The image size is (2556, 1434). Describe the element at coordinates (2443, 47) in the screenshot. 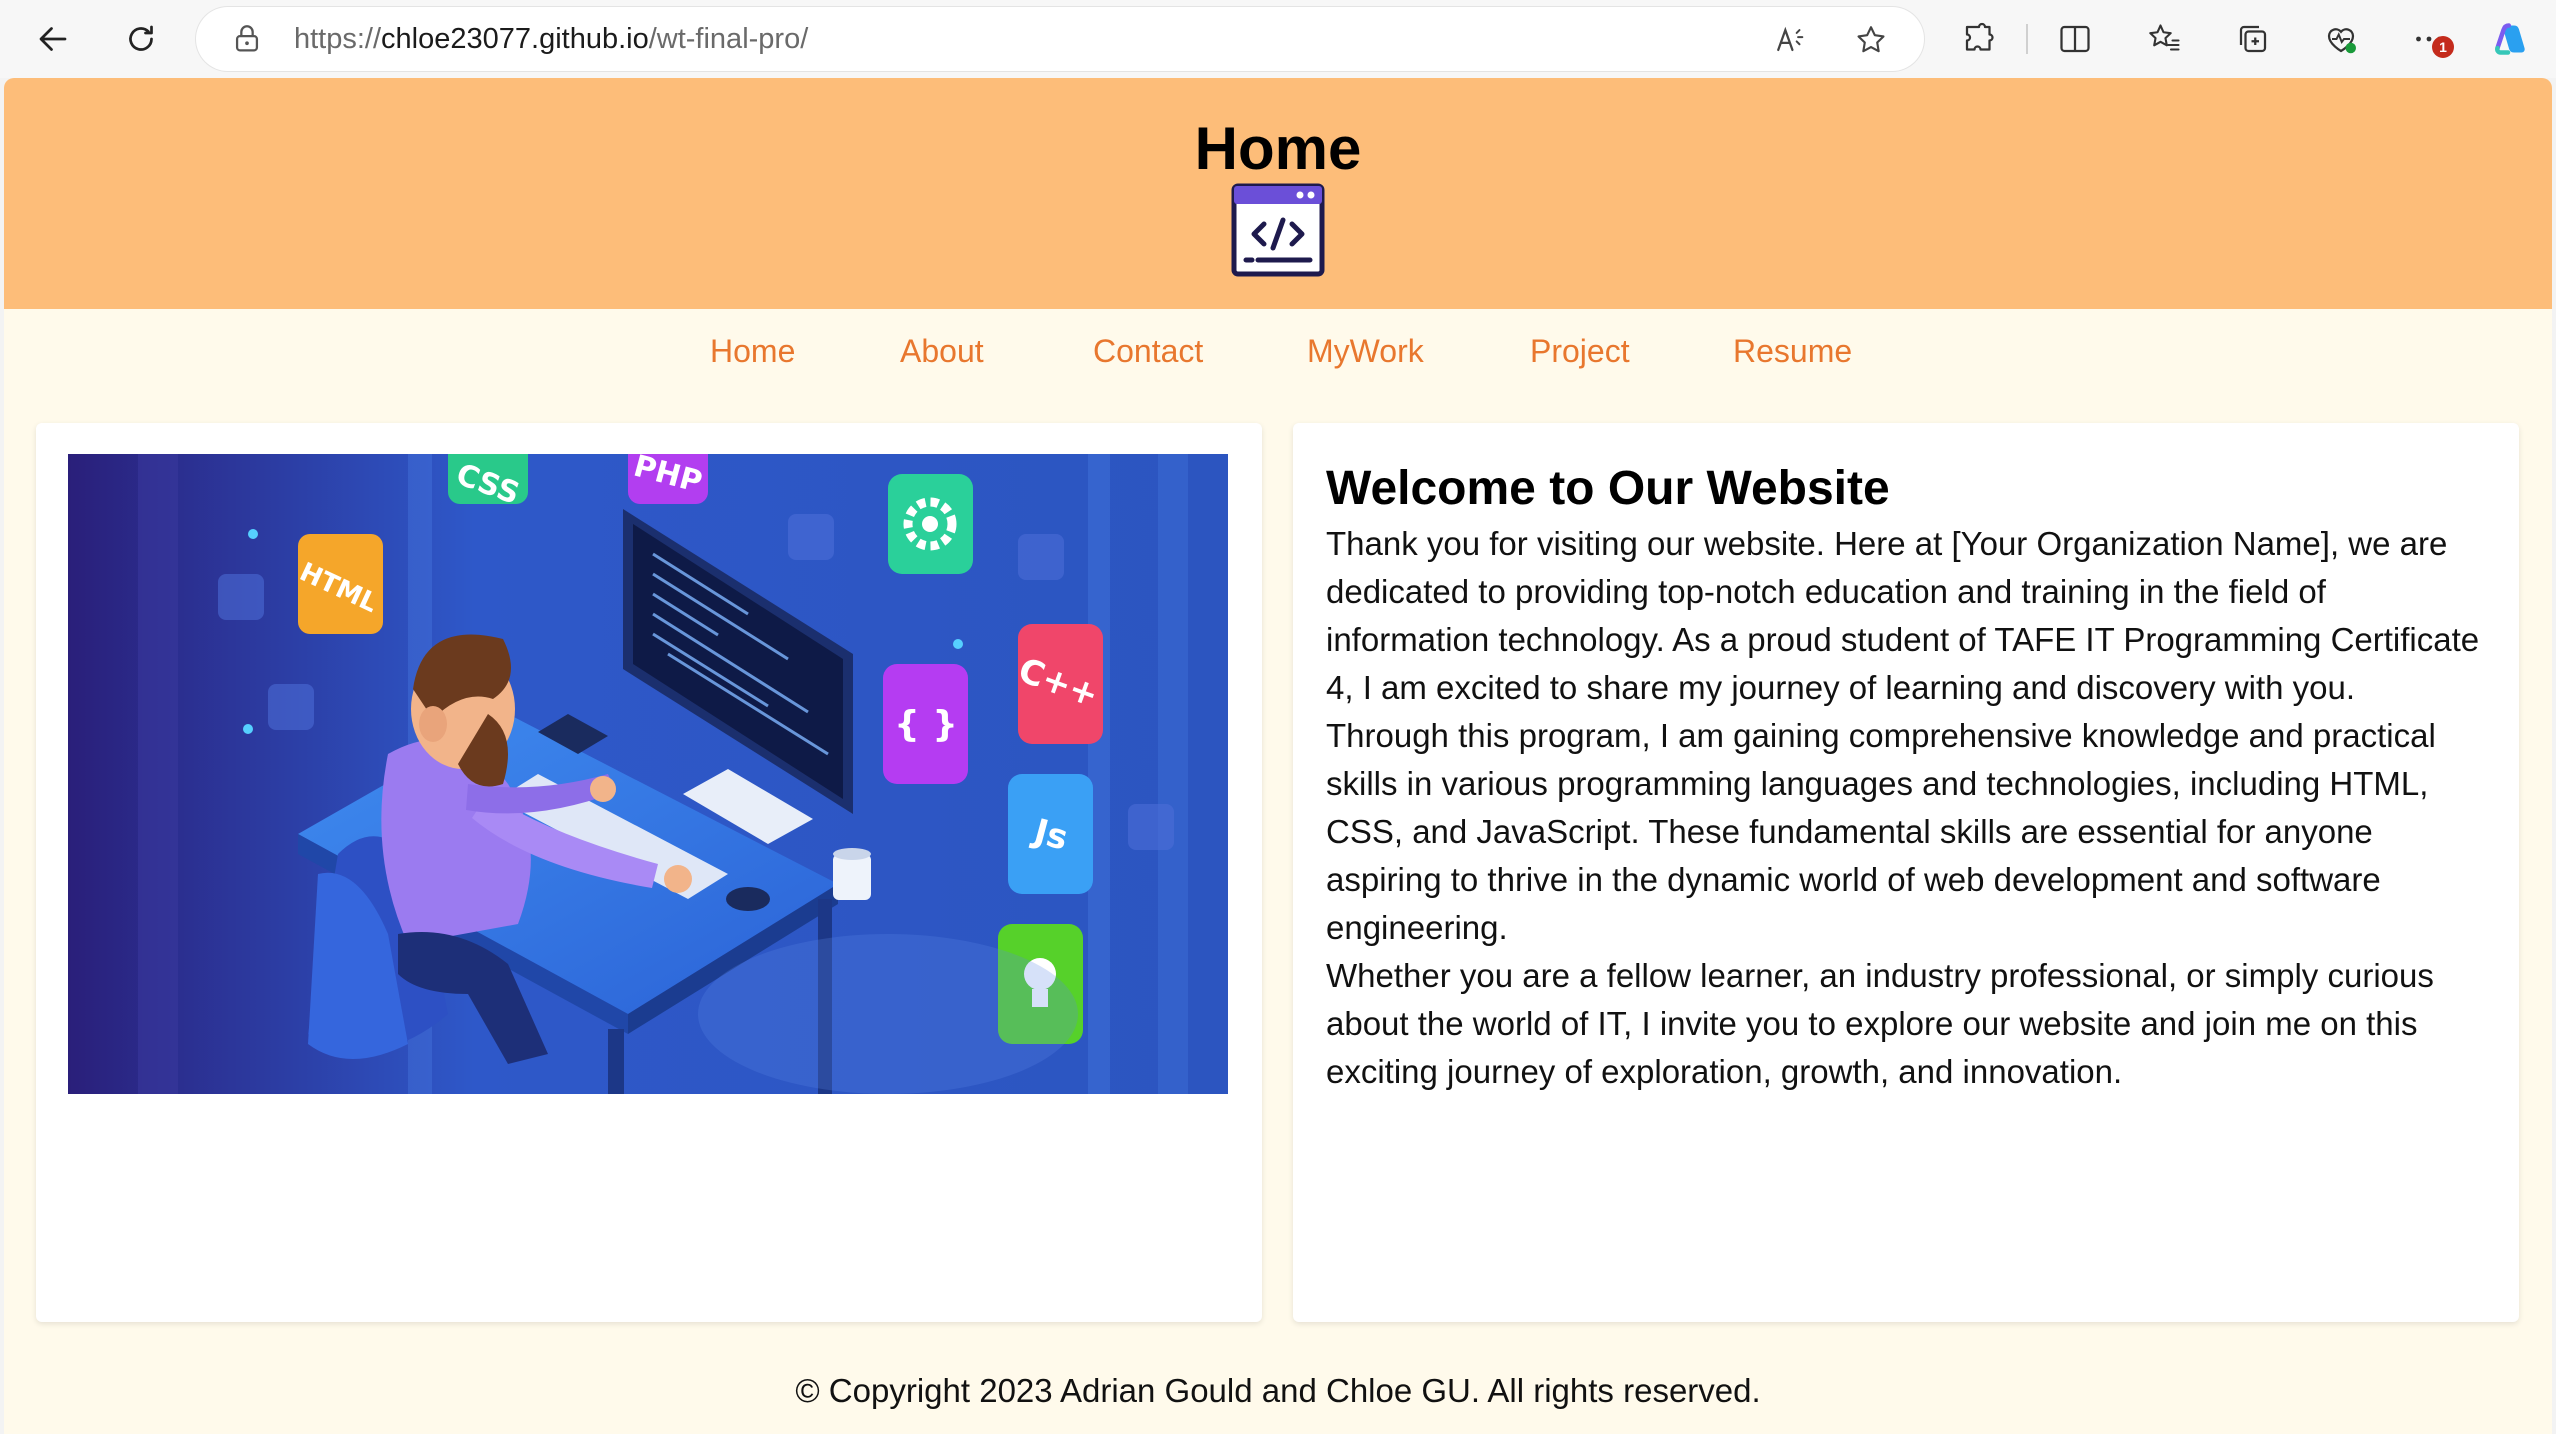

I see `notification-badge: 1` at that location.